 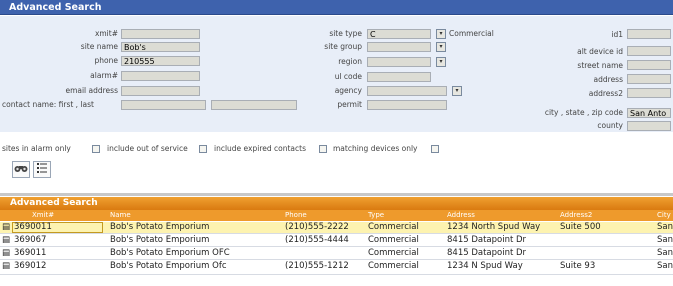 I want to click on site-type-dropdown-button: ▾, so click(x=441, y=34).